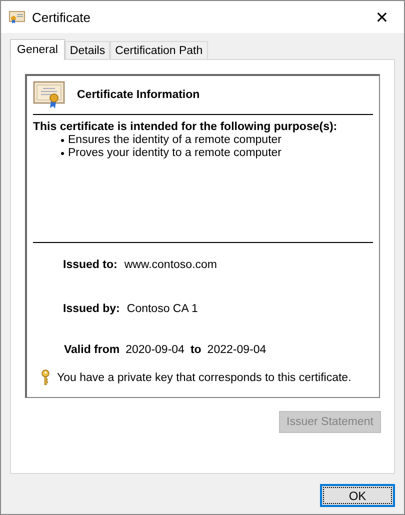 The height and width of the screenshot is (515, 405). I want to click on tab: Details, so click(87, 50).